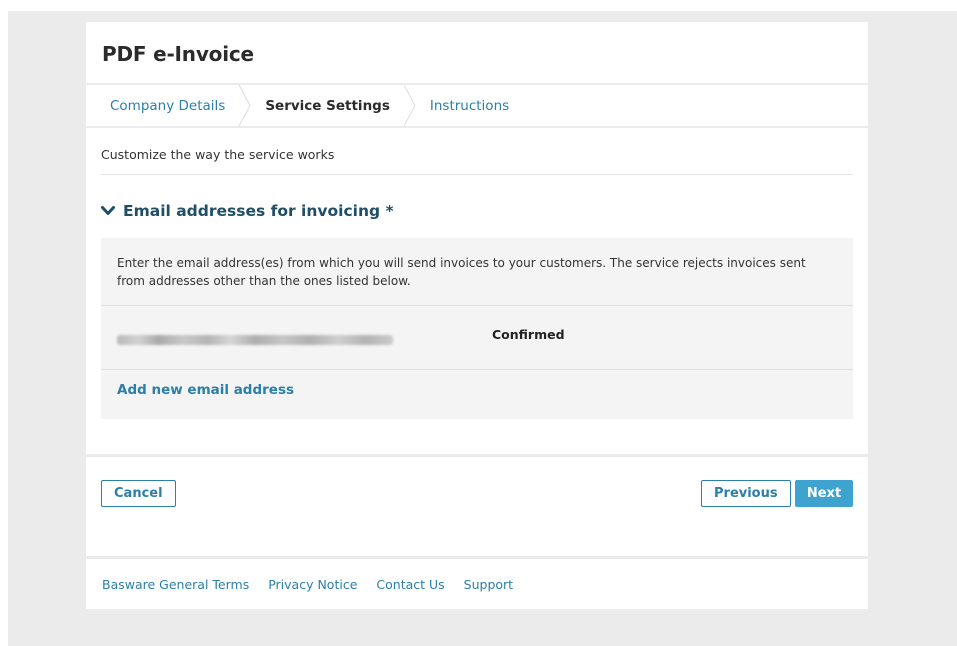 The width and height of the screenshot is (957, 646). Describe the element at coordinates (138, 493) in the screenshot. I see `cancel-button: Cancel` at that location.